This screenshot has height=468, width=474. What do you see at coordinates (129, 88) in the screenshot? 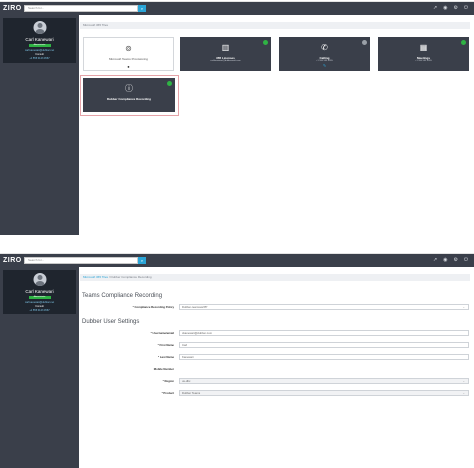
I see `recording-icon: ⓘ` at bounding box center [129, 88].